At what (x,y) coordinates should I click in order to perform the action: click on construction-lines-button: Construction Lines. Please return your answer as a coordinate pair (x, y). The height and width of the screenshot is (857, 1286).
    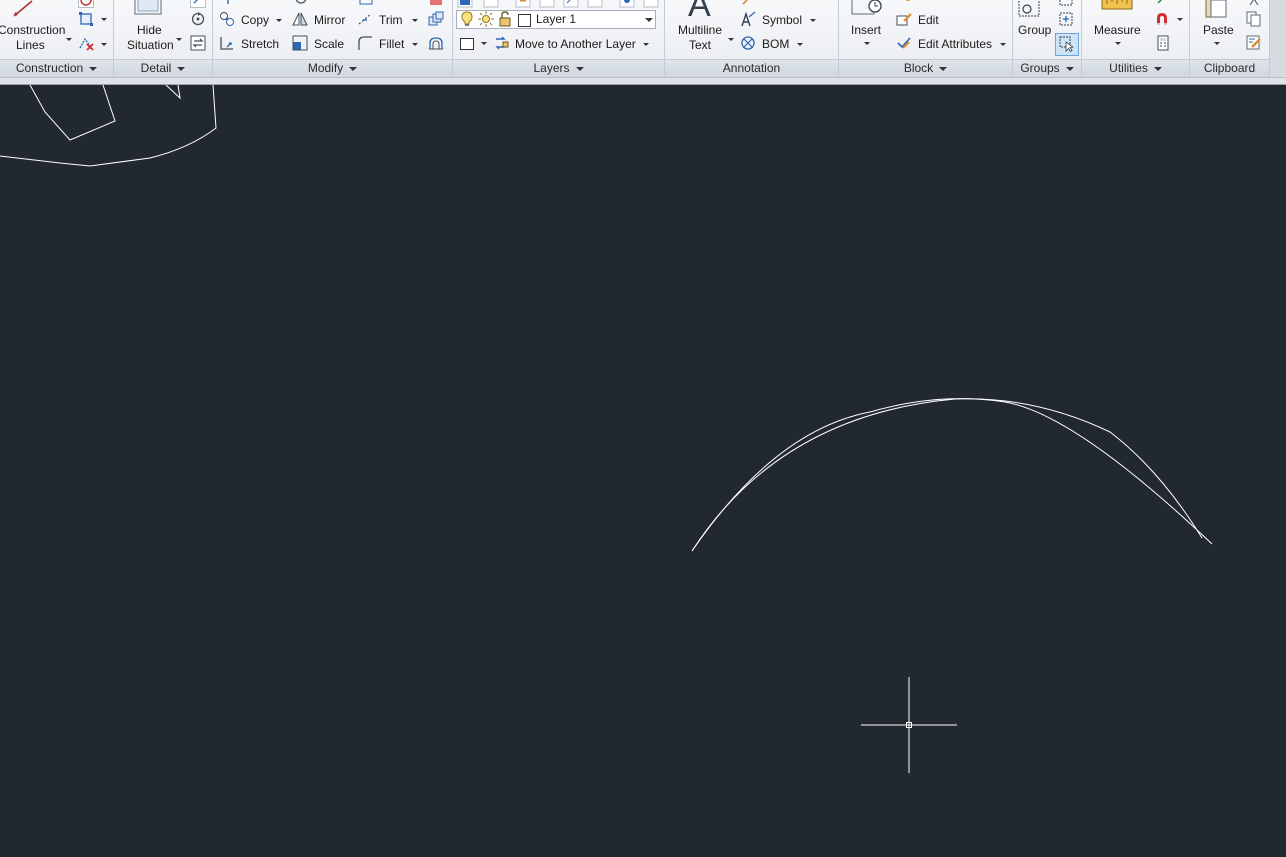
    Looking at the image, I should click on (36, 28).